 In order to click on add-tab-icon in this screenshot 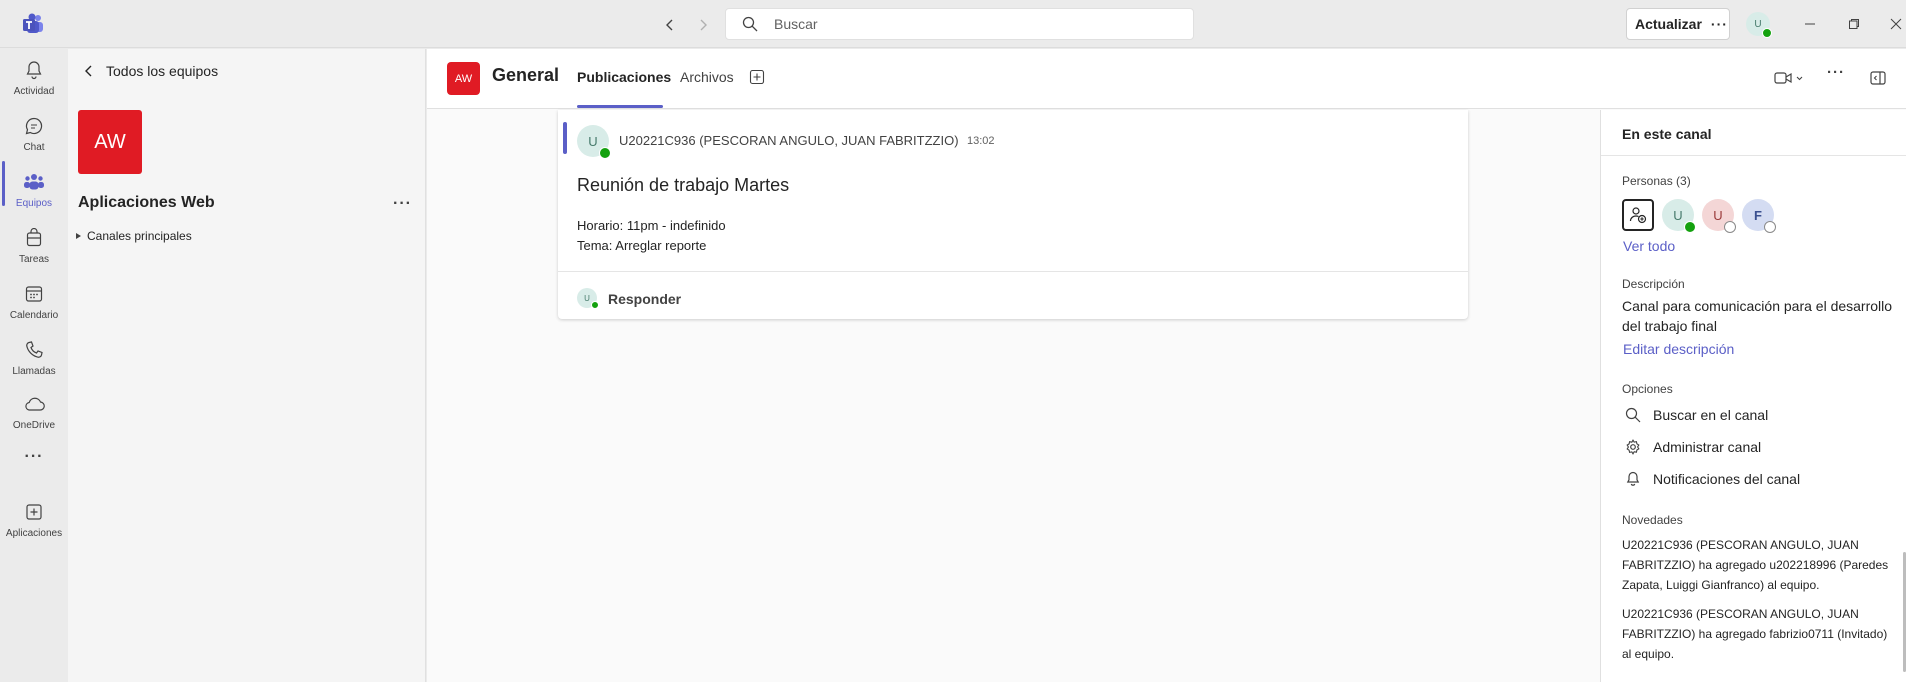, I will do `click(757, 77)`.